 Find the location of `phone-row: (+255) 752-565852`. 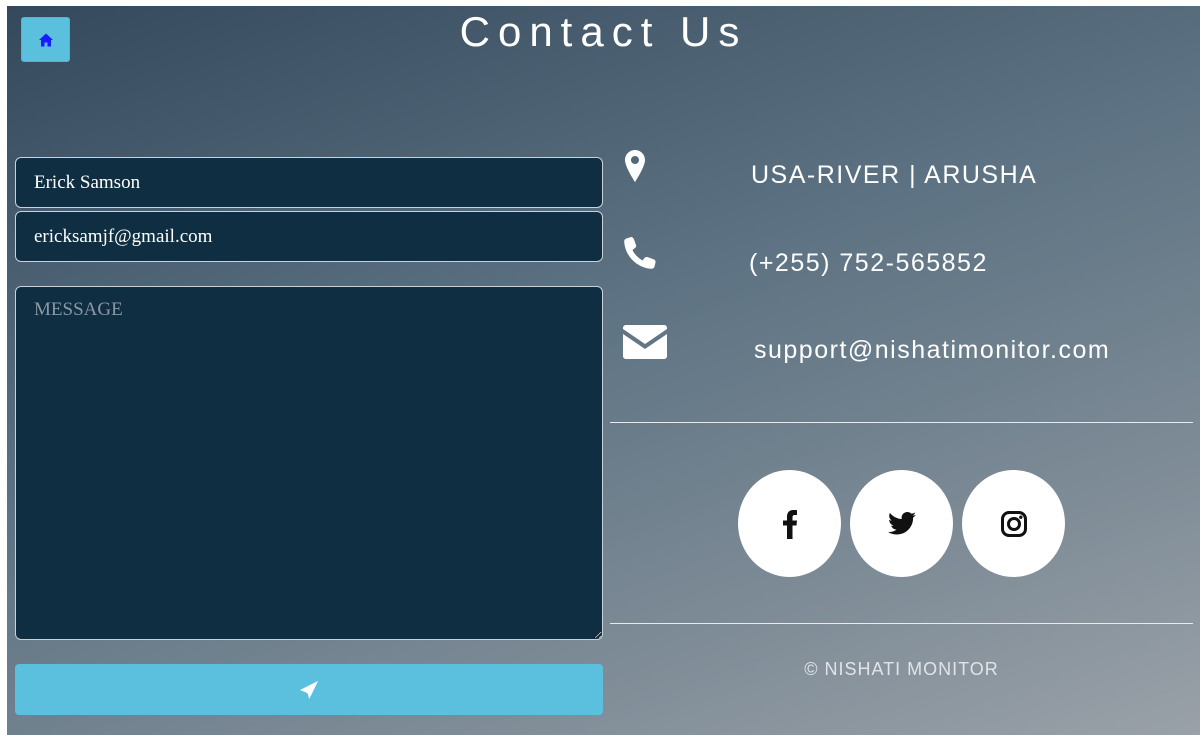

phone-row: (+255) 752-565852 is located at coordinates (906, 259).